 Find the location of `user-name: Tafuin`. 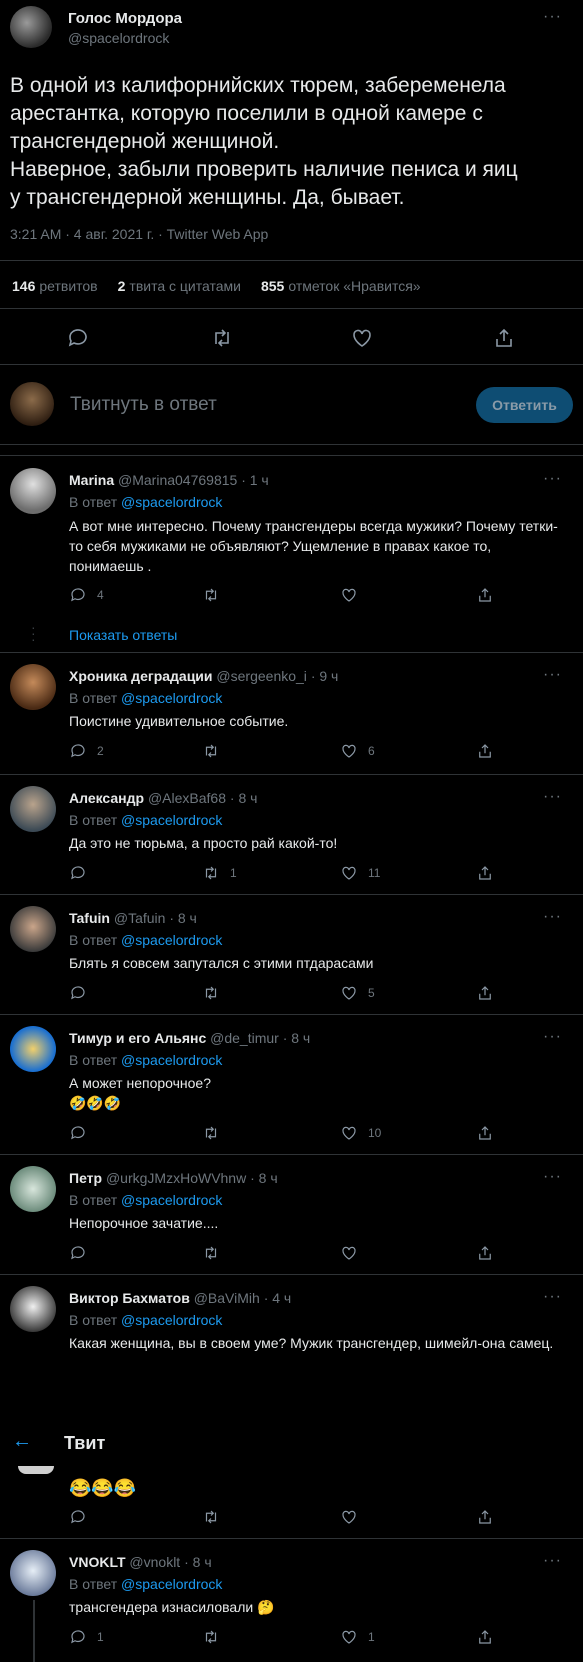

user-name: Tafuin is located at coordinates (89, 918).